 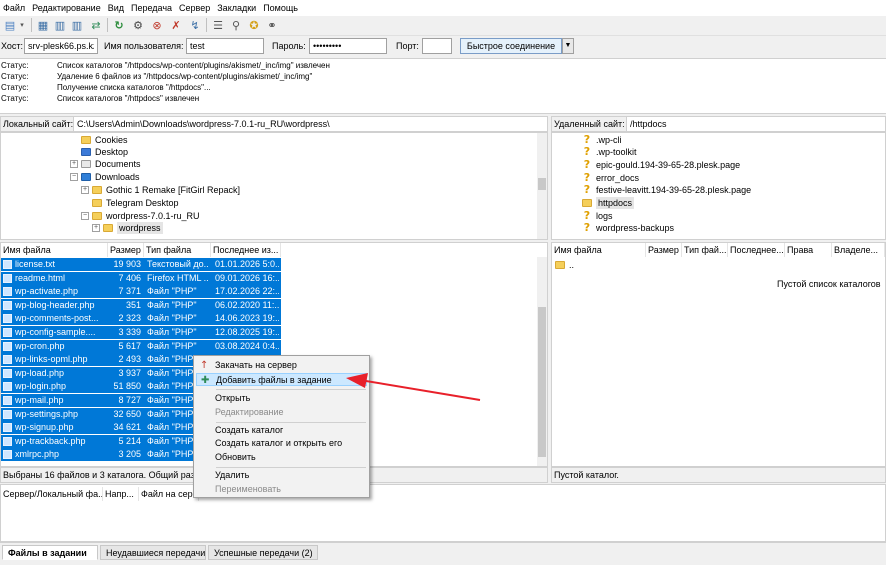 I want to click on process-queue-icon: ⚙, so click(x=138, y=25).